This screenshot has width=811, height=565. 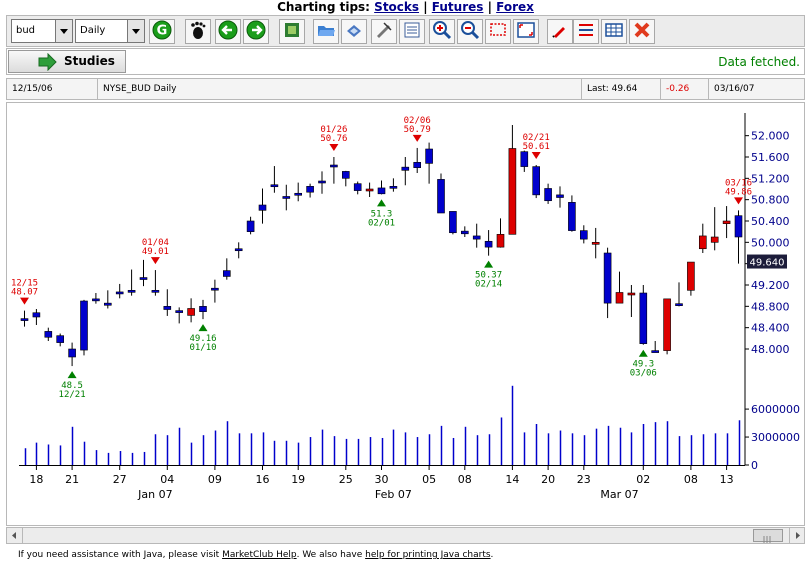 I want to click on back-button, so click(x=228, y=31).